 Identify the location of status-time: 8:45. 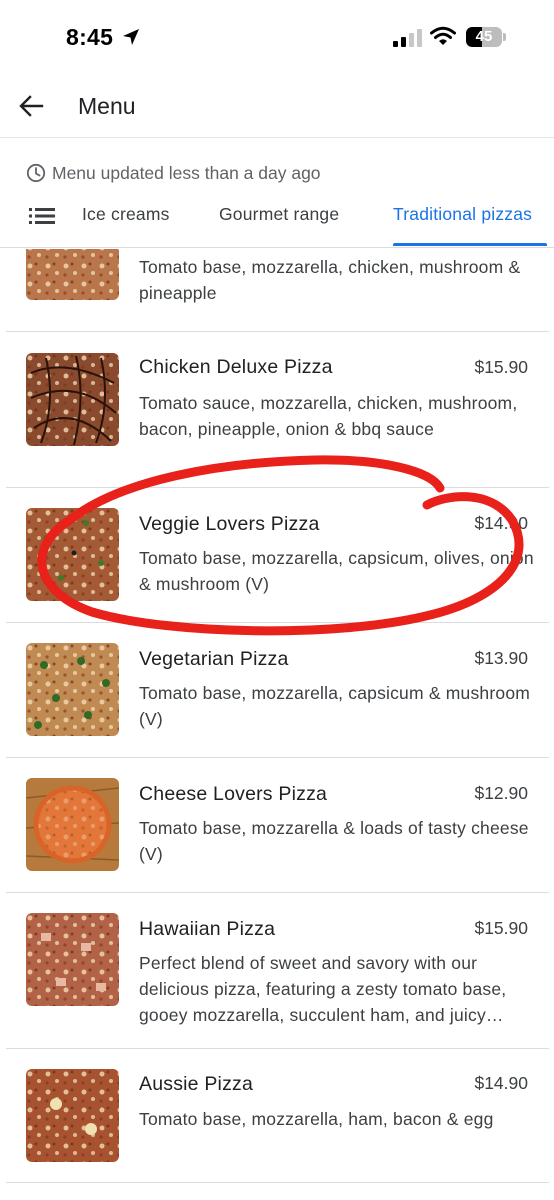
(90, 37).